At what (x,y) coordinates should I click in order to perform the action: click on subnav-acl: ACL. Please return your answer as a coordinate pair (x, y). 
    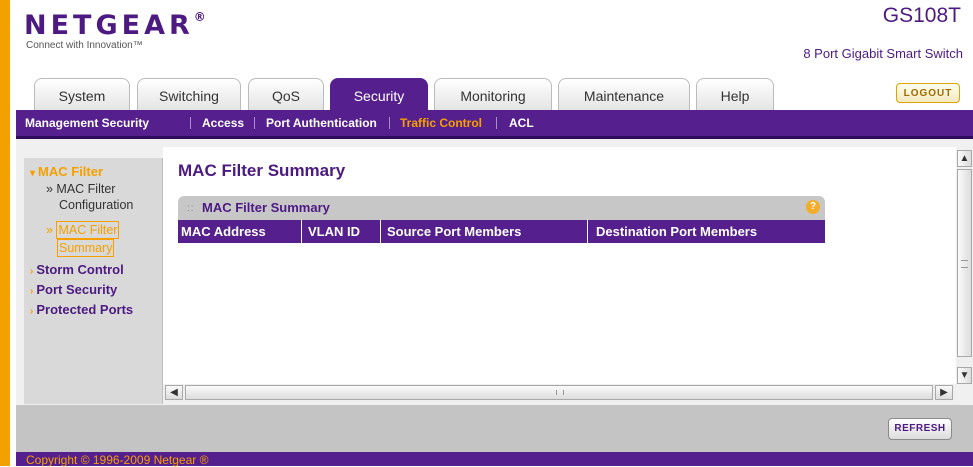
    Looking at the image, I should click on (521, 123).